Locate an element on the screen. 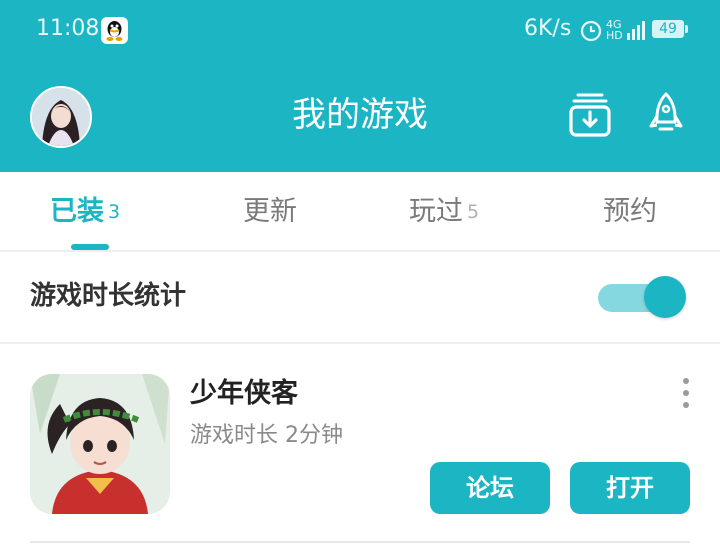 The image size is (720, 545). page-title: 我的游戏 is located at coordinates (360, 115).